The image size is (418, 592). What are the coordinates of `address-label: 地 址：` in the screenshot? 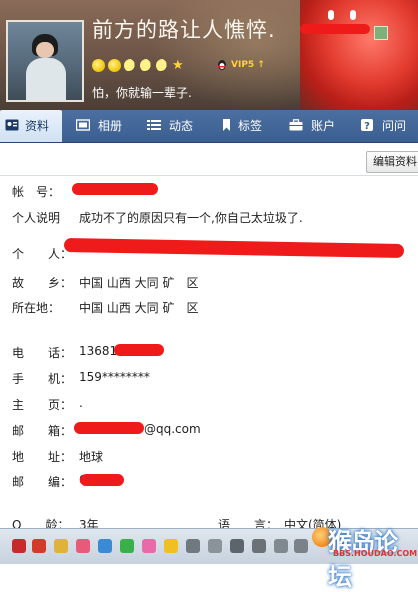 It's located at (42, 457).